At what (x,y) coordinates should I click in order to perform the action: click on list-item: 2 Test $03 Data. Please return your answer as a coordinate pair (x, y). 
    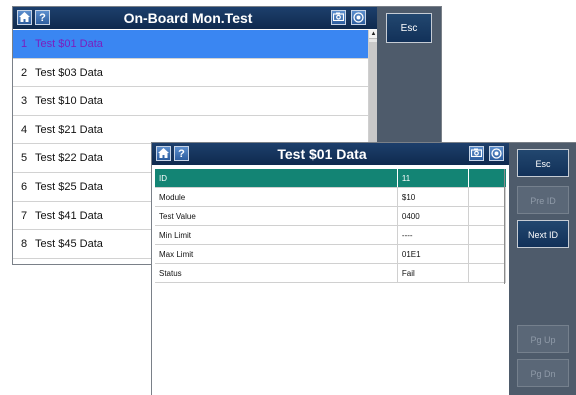
    Looking at the image, I should click on (190, 73).